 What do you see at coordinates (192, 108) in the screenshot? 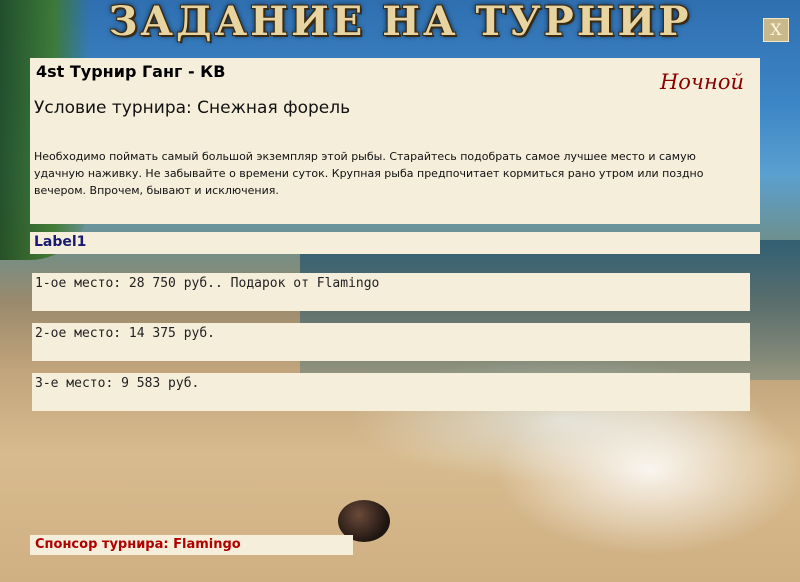
I see `tournament-condition: Условие турнира: Снежная форель` at bounding box center [192, 108].